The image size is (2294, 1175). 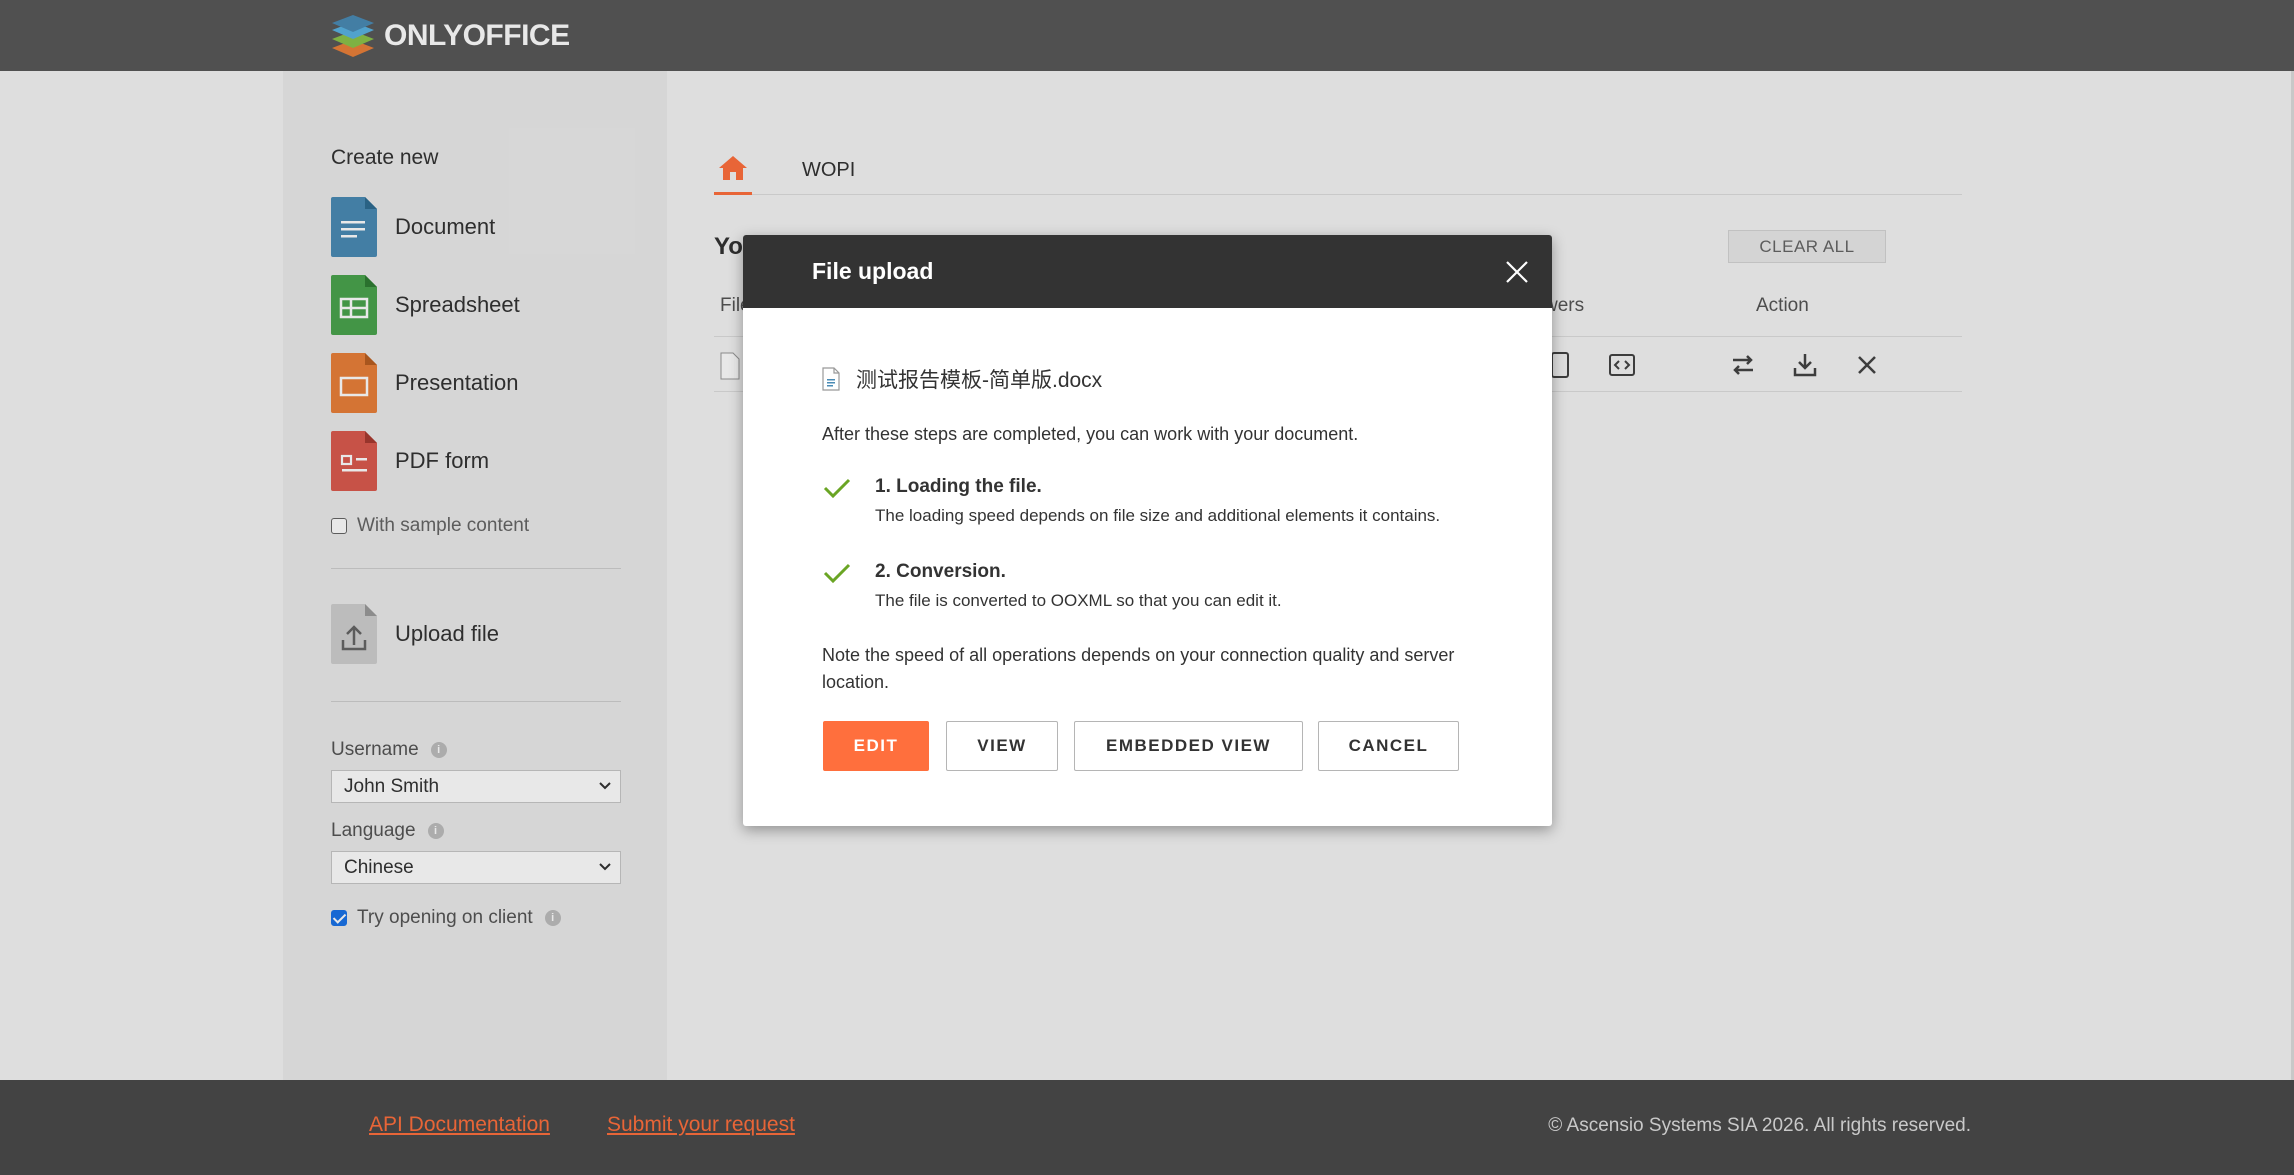 I want to click on uploaded-file-name: 测试报告模板-简单版.docx, so click(x=979, y=380).